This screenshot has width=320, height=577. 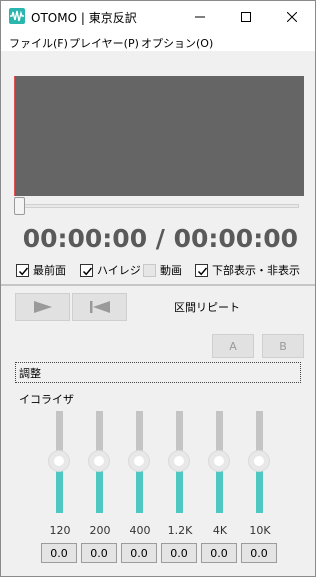 What do you see at coordinates (177, 43) in the screenshot?
I see `menu-options: オプション(O)` at bounding box center [177, 43].